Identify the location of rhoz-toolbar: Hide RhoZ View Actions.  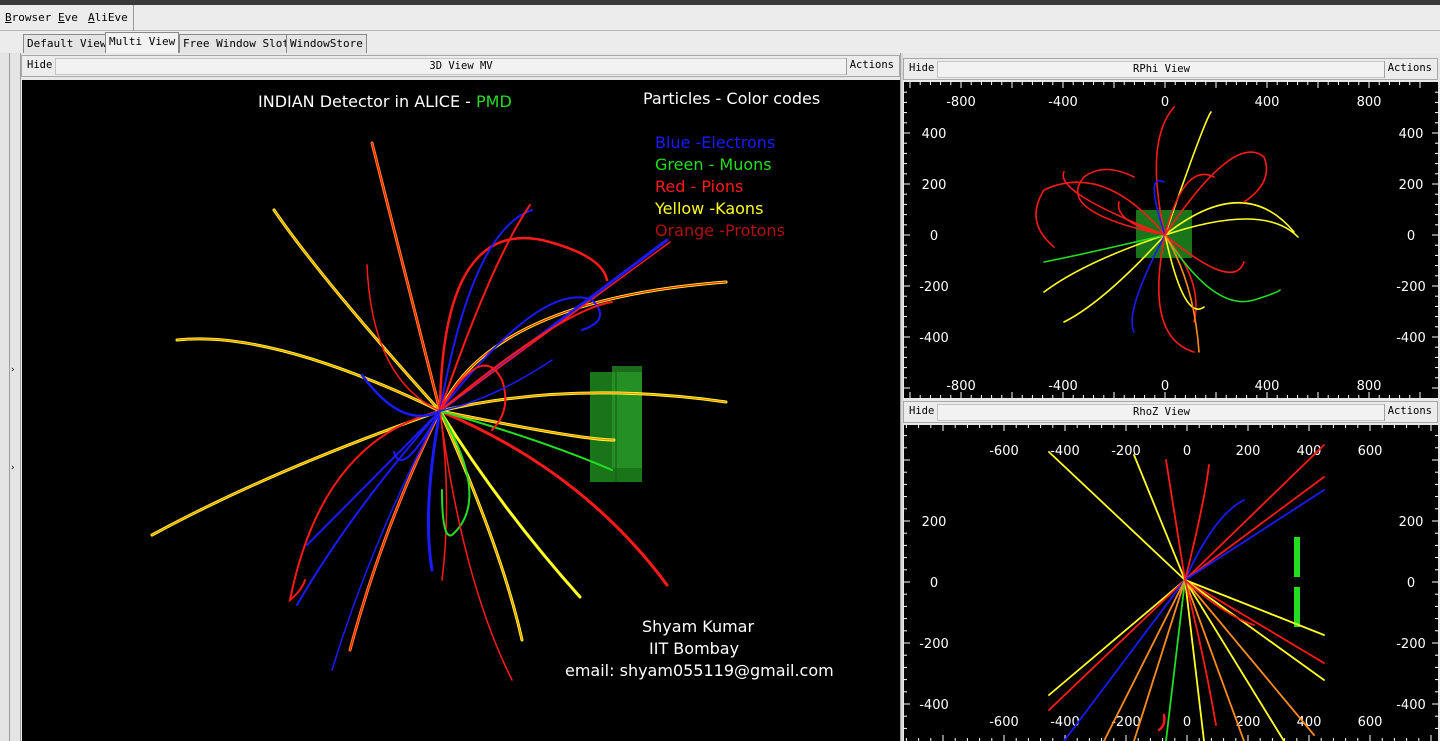
(1170, 412).